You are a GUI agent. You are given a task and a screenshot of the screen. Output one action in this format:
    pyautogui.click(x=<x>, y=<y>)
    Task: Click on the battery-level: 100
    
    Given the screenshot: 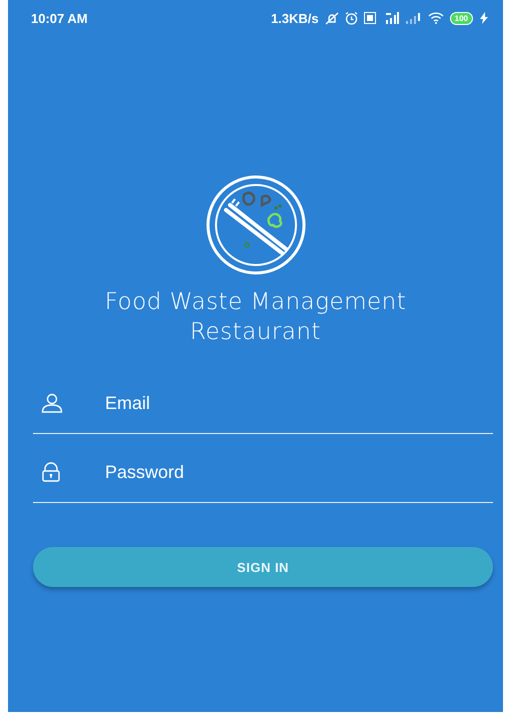 What is the action you would take?
    pyautogui.click(x=461, y=18)
    